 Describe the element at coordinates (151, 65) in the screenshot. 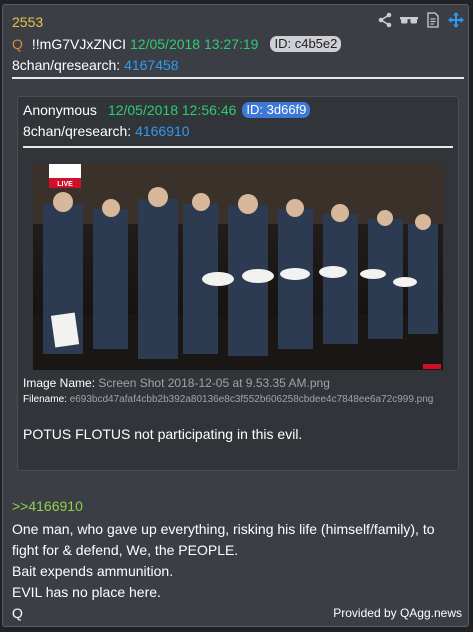

I see `post-ref-link: 4167458` at that location.